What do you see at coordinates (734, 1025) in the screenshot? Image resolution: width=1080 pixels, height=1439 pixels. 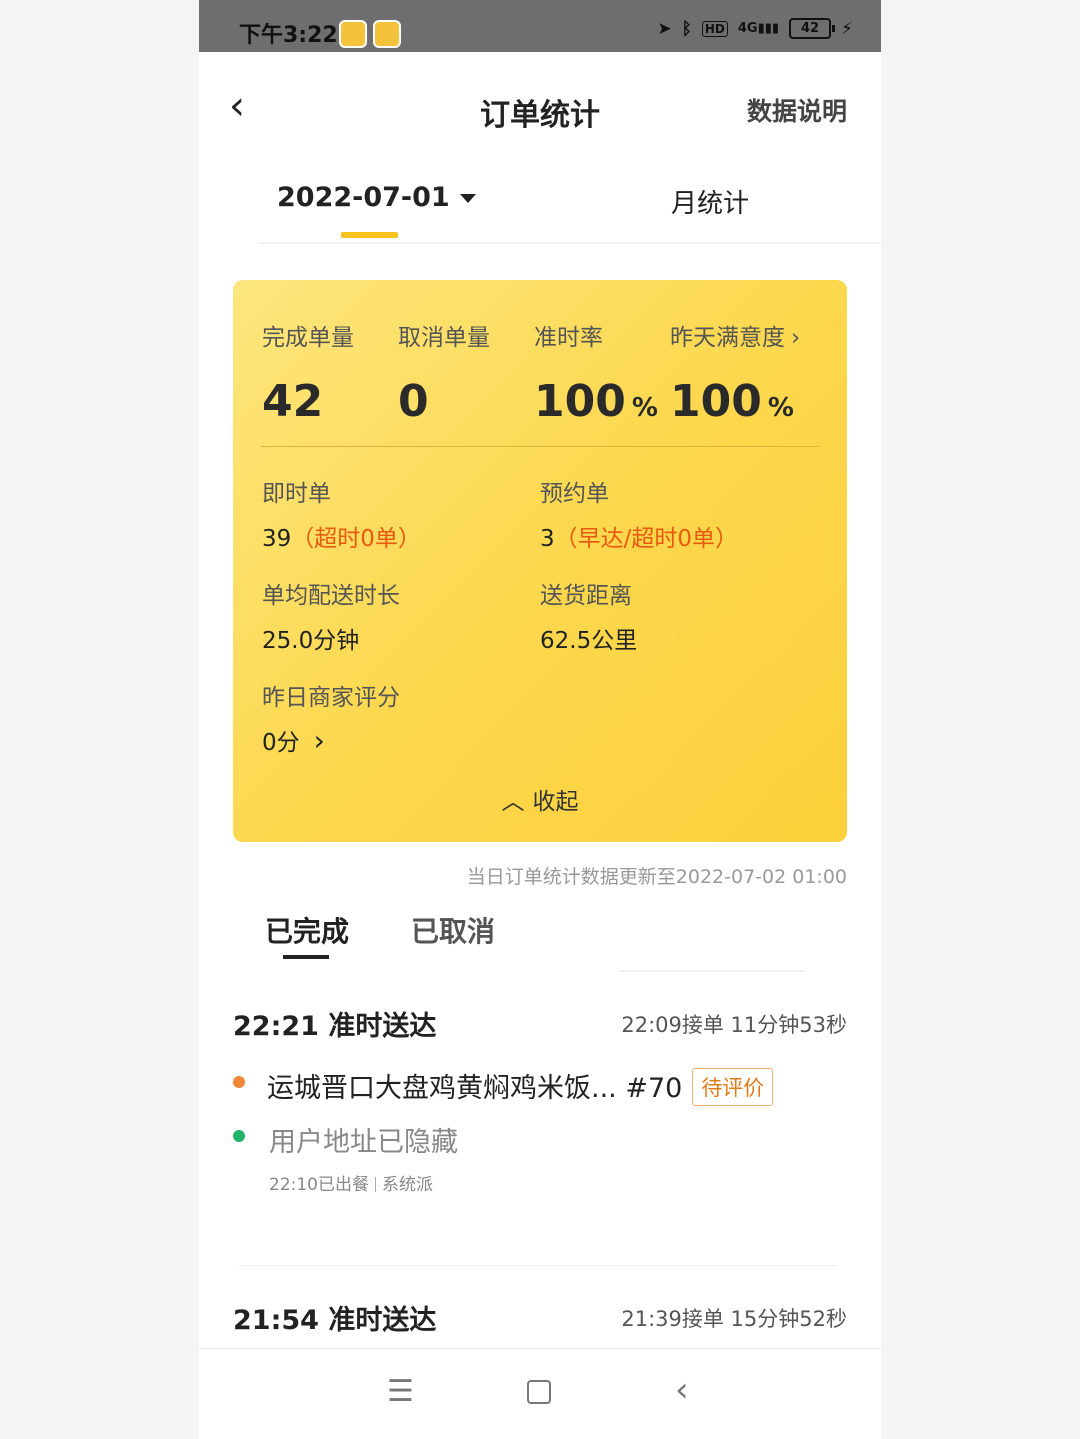 I see `order-meta: 22:09接单 11分钟53秒` at bounding box center [734, 1025].